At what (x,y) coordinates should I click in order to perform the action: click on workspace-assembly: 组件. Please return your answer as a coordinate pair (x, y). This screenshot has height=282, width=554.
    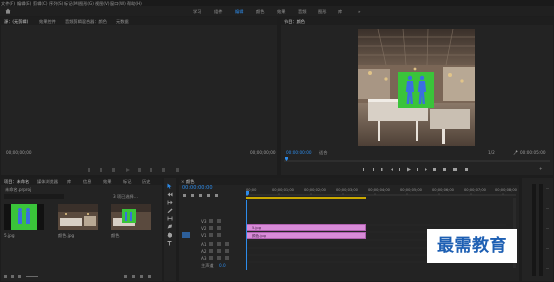
    Looking at the image, I should click on (218, 11).